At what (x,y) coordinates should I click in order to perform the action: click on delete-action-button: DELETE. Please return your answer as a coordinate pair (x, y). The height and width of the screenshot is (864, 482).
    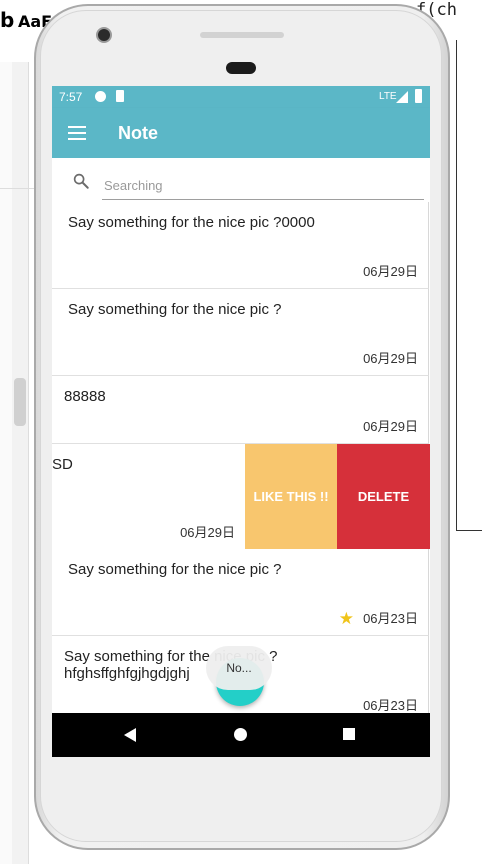
    Looking at the image, I should click on (383, 496).